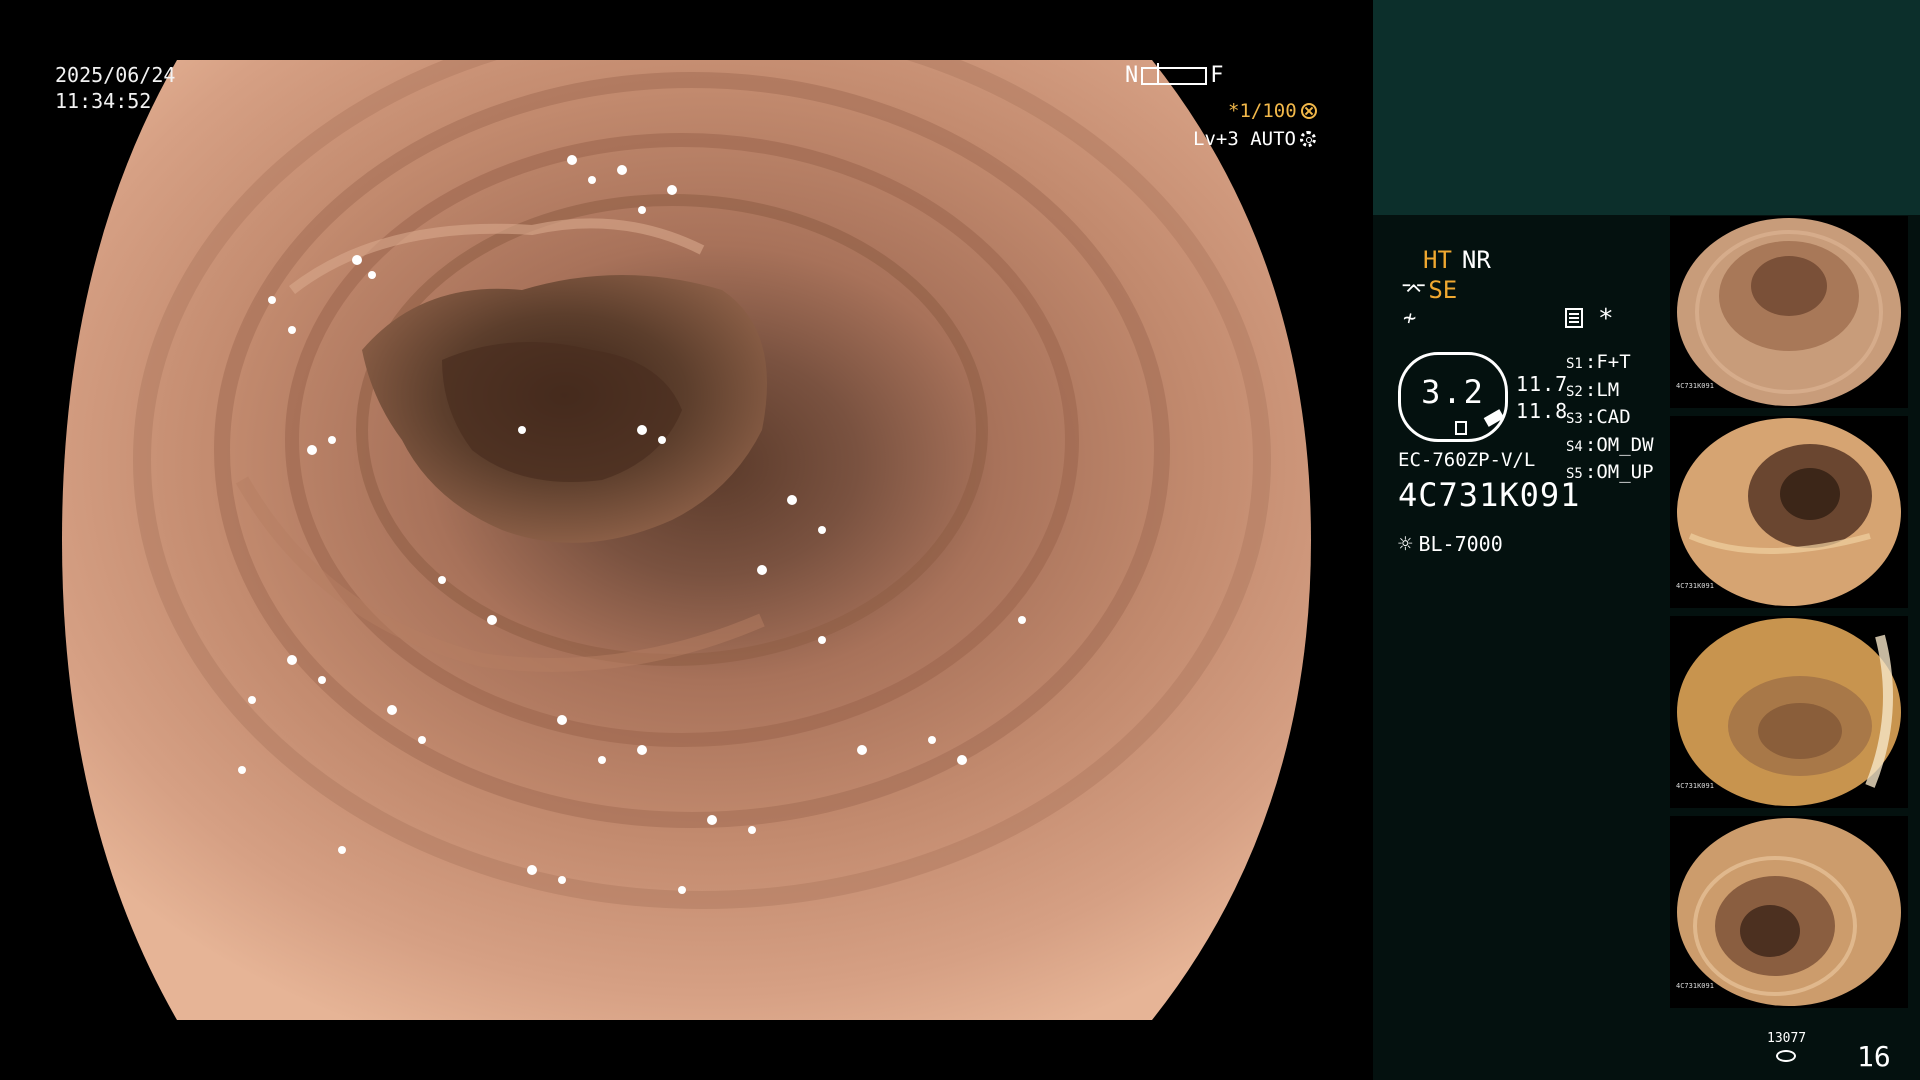 The width and height of the screenshot is (1920, 1080). Describe the element at coordinates (1443, 290) in the screenshot. I see `se-label: SE` at that location.